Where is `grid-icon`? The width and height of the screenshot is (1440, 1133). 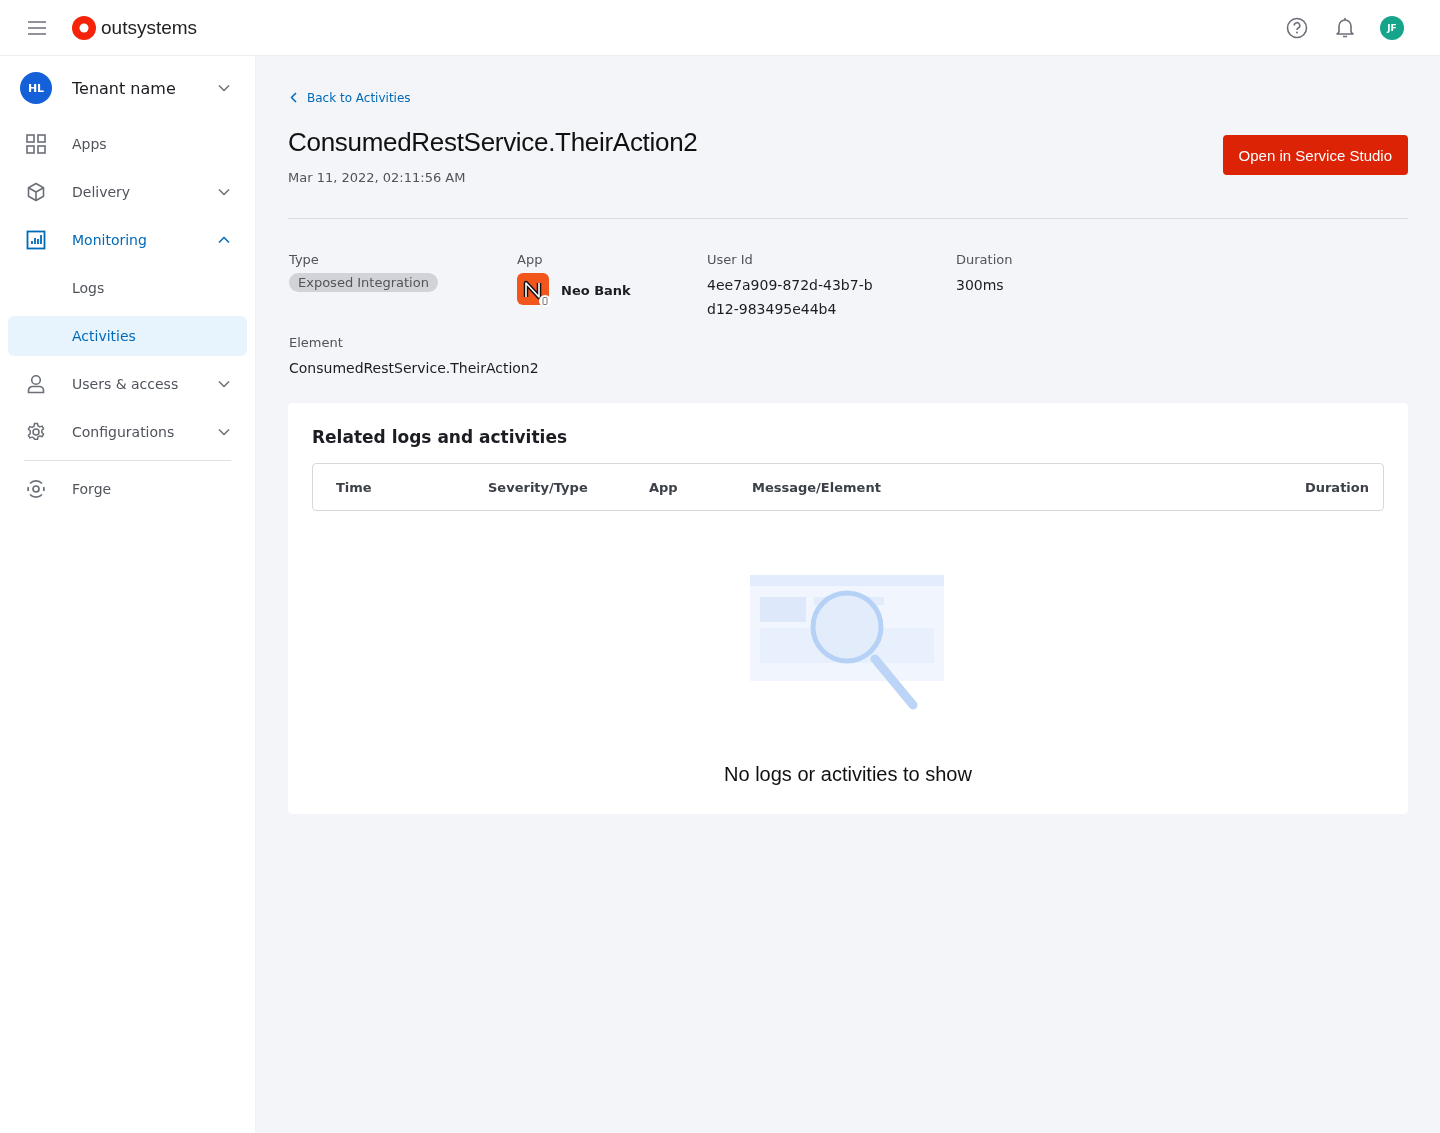 grid-icon is located at coordinates (36, 144).